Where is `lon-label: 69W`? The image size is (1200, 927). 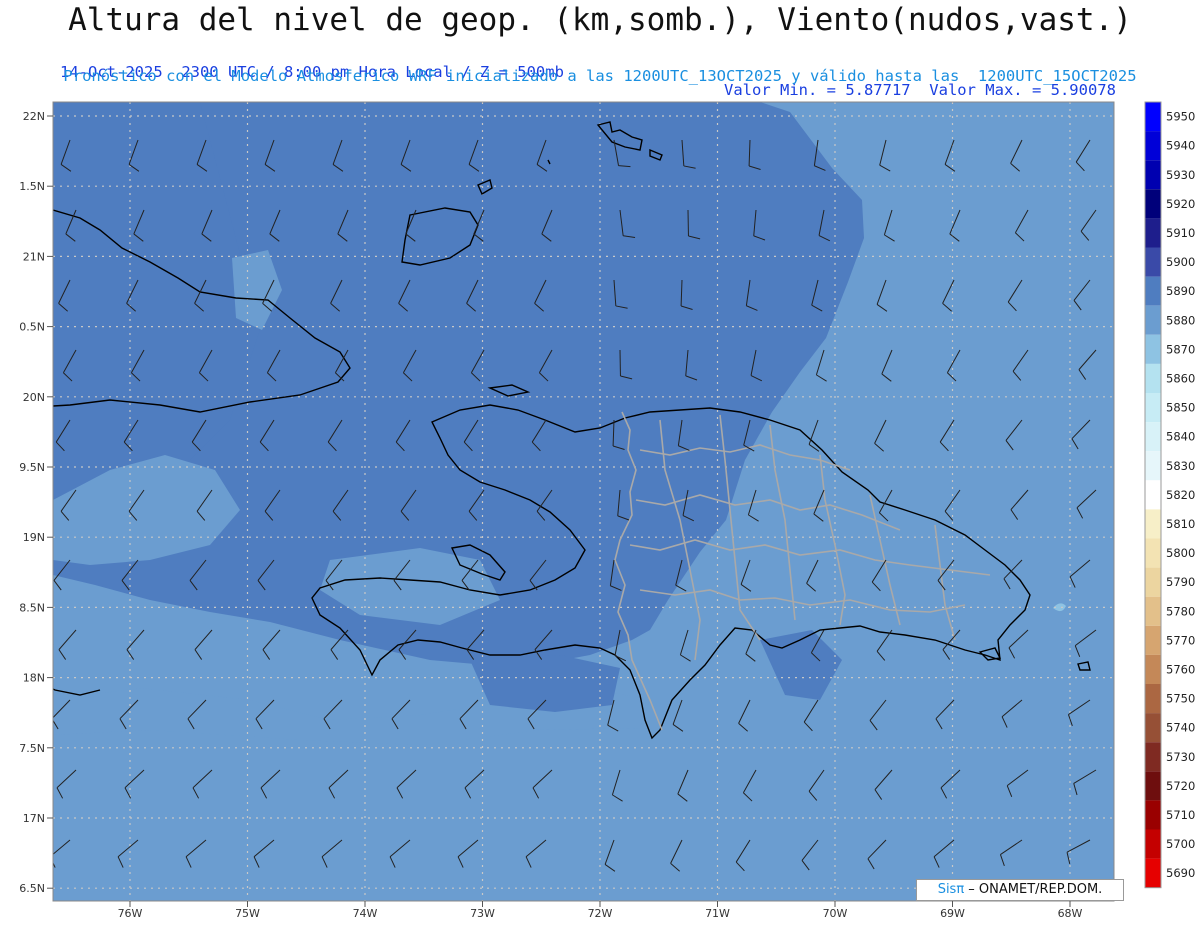 lon-label: 69W is located at coordinates (952, 913).